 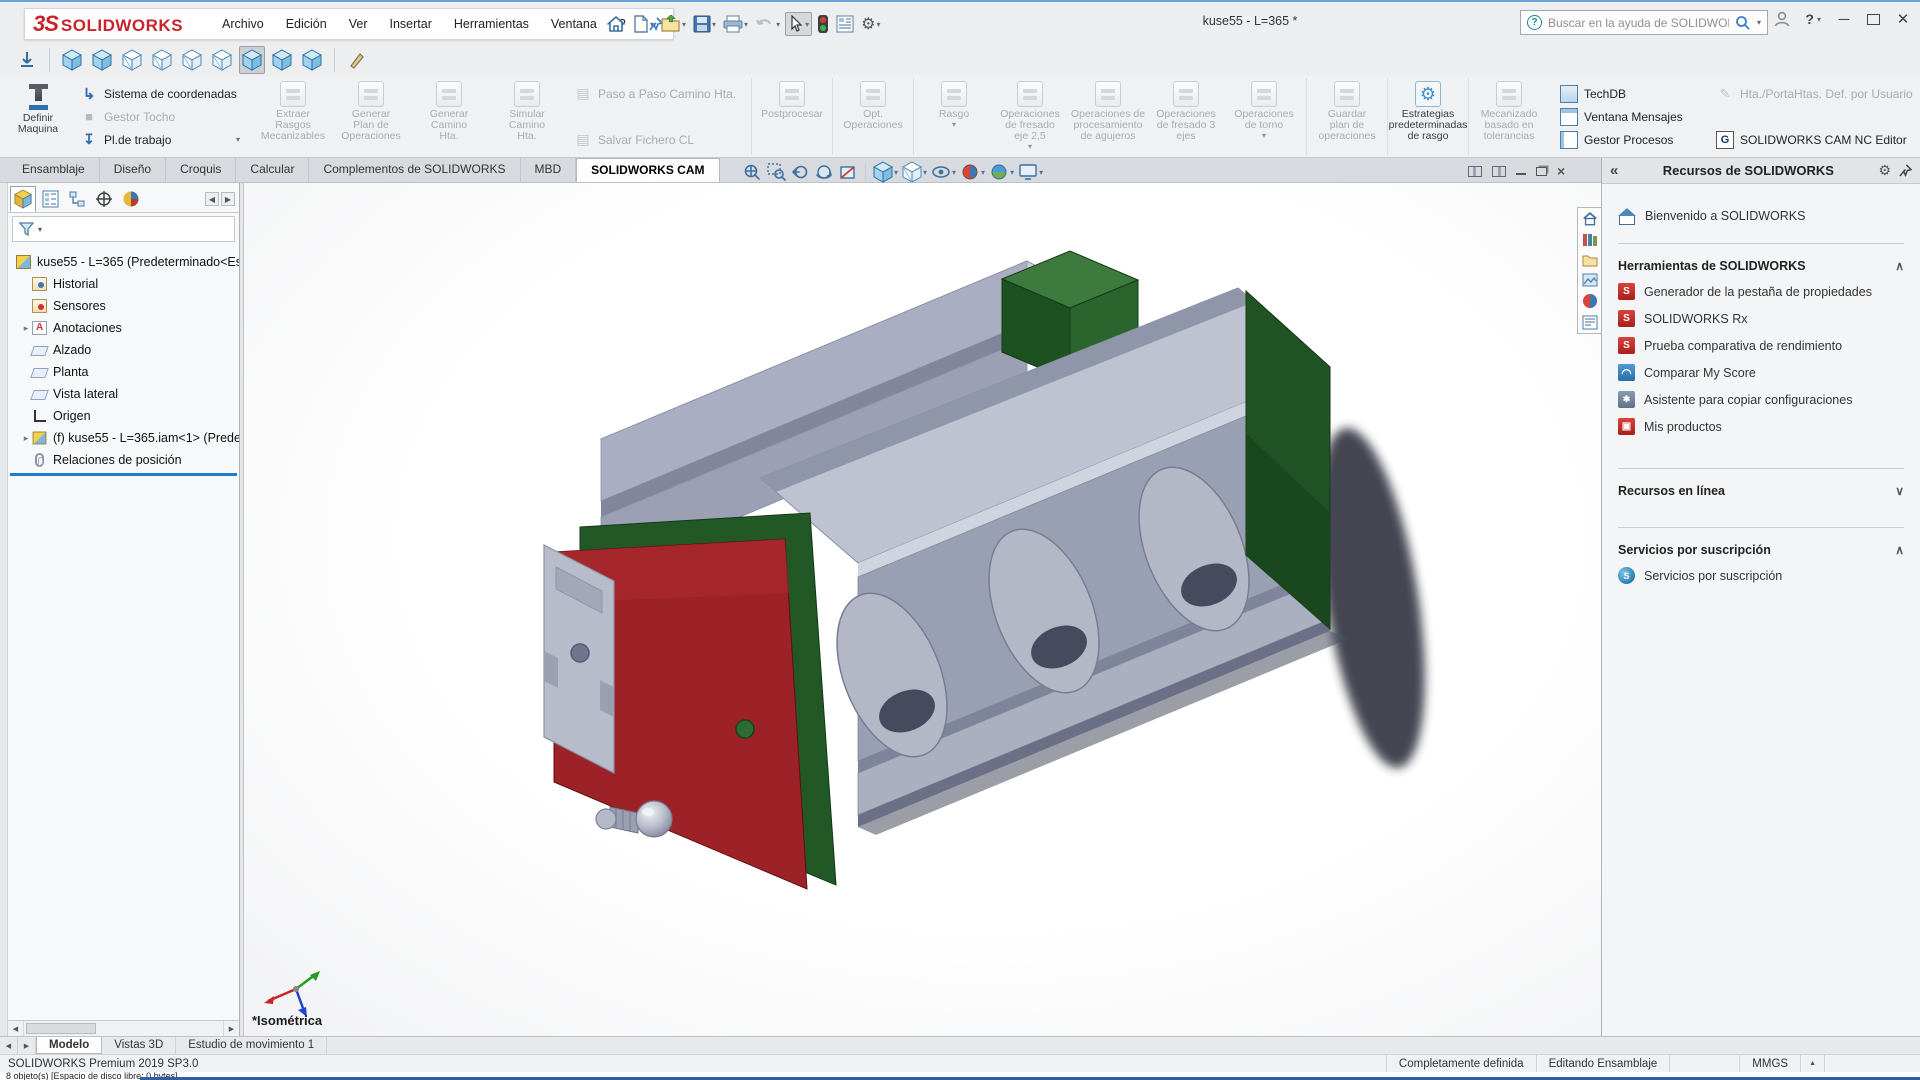 What do you see at coordinates (1761, 575) in the screenshot?
I see `task-pane-item: Servicios por suscripción` at bounding box center [1761, 575].